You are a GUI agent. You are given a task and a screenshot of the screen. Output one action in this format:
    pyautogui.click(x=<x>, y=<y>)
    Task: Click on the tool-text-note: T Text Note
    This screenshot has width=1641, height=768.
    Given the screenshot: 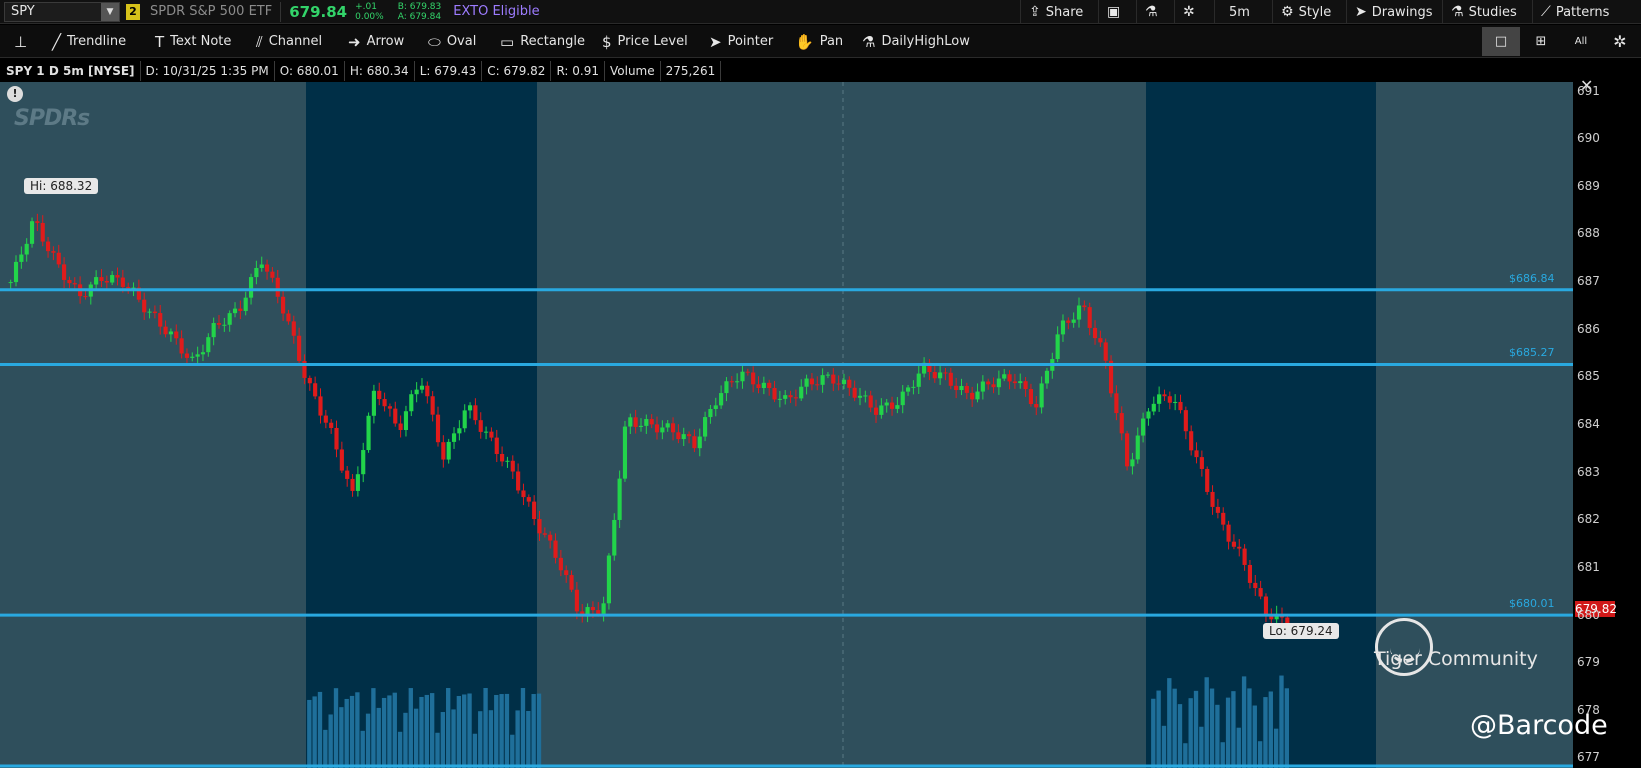 What is the action you would take?
    pyautogui.click(x=193, y=41)
    